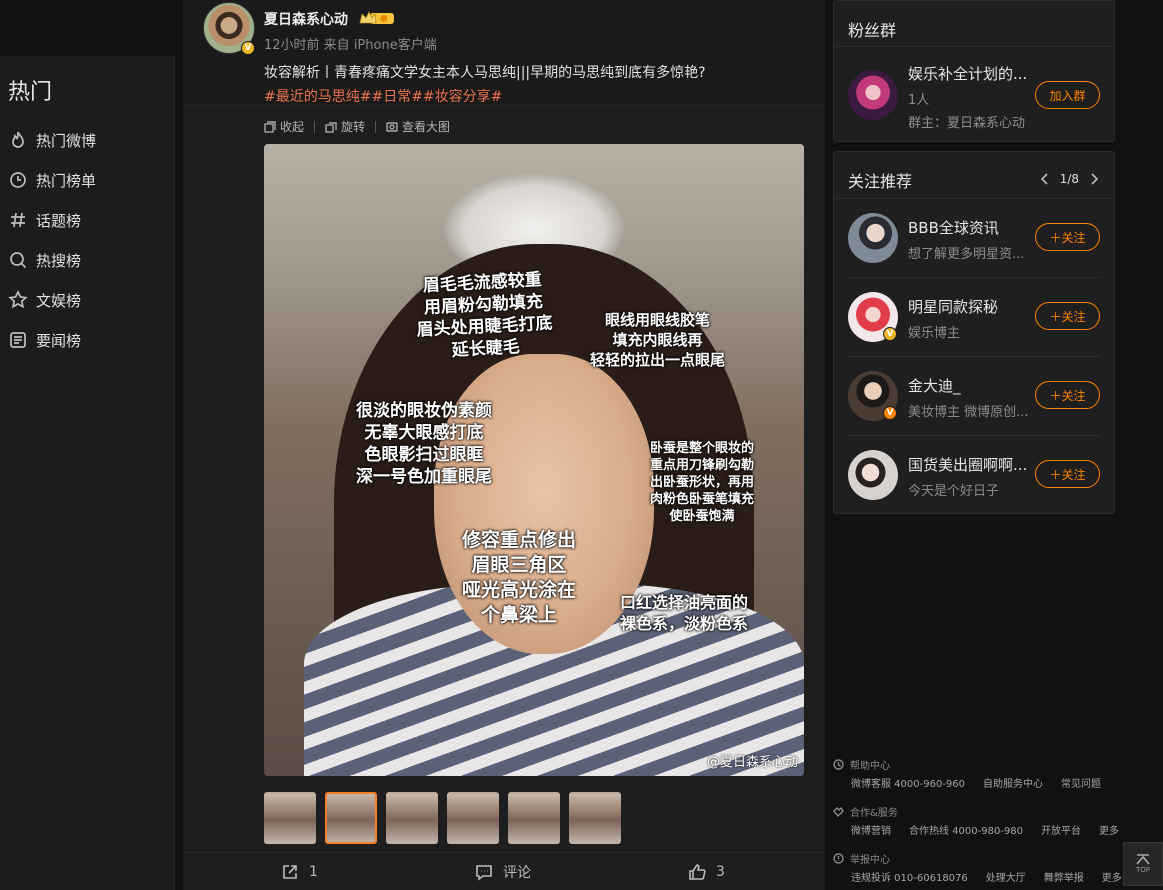  What do you see at coordinates (59, 300) in the screenshot?
I see `sidebar-item-label: 文娱榜` at bounding box center [59, 300].